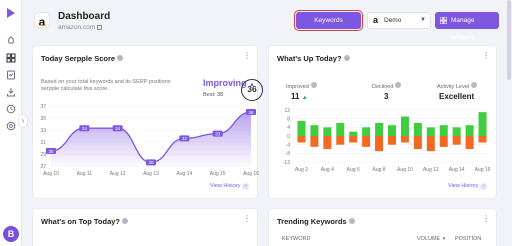  What do you see at coordinates (509, 40) in the screenshot?
I see `page-scrollbar` at bounding box center [509, 40].